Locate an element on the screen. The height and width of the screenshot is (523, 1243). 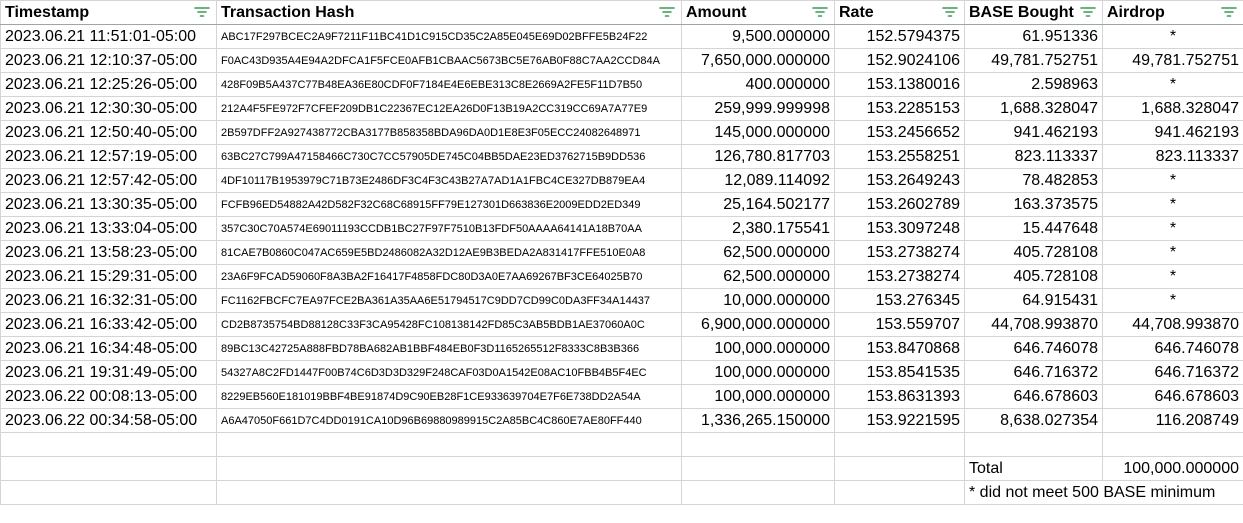
amount-cell: 145,000.000000 is located at coordinates (758, 132).